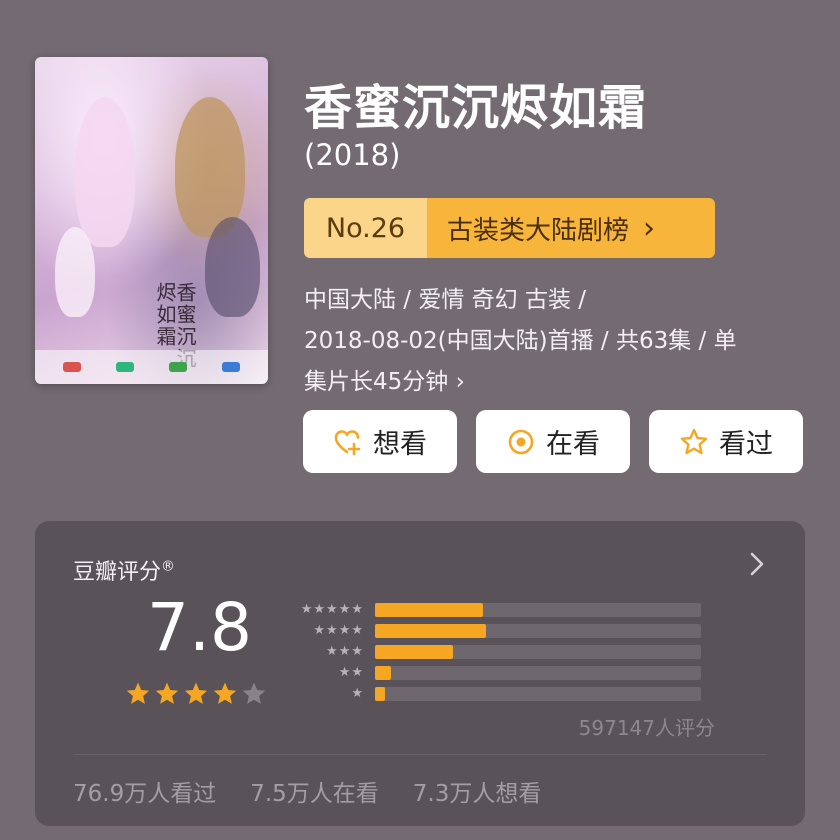 The width and height of the screenshot is (840, 840). What do you see at coordinates (332, 693) in the screenshot?
I see `distribution-star-label: ★` at bounding box center [332, 693].